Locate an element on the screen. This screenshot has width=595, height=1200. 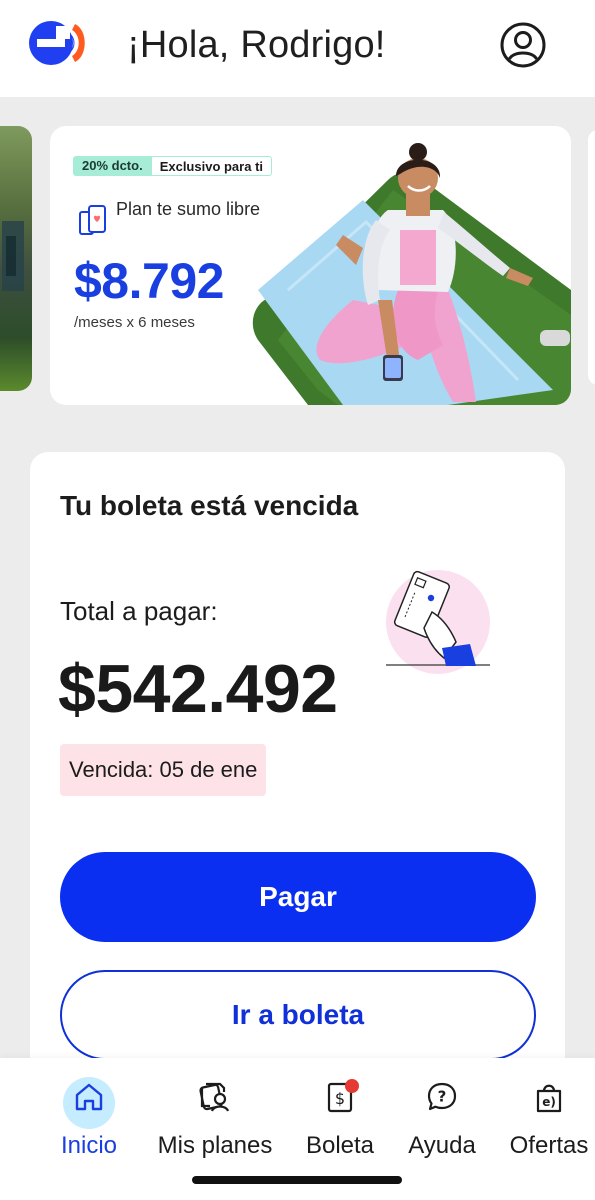
plans-user-icon is located at coordinates (214, 1097).